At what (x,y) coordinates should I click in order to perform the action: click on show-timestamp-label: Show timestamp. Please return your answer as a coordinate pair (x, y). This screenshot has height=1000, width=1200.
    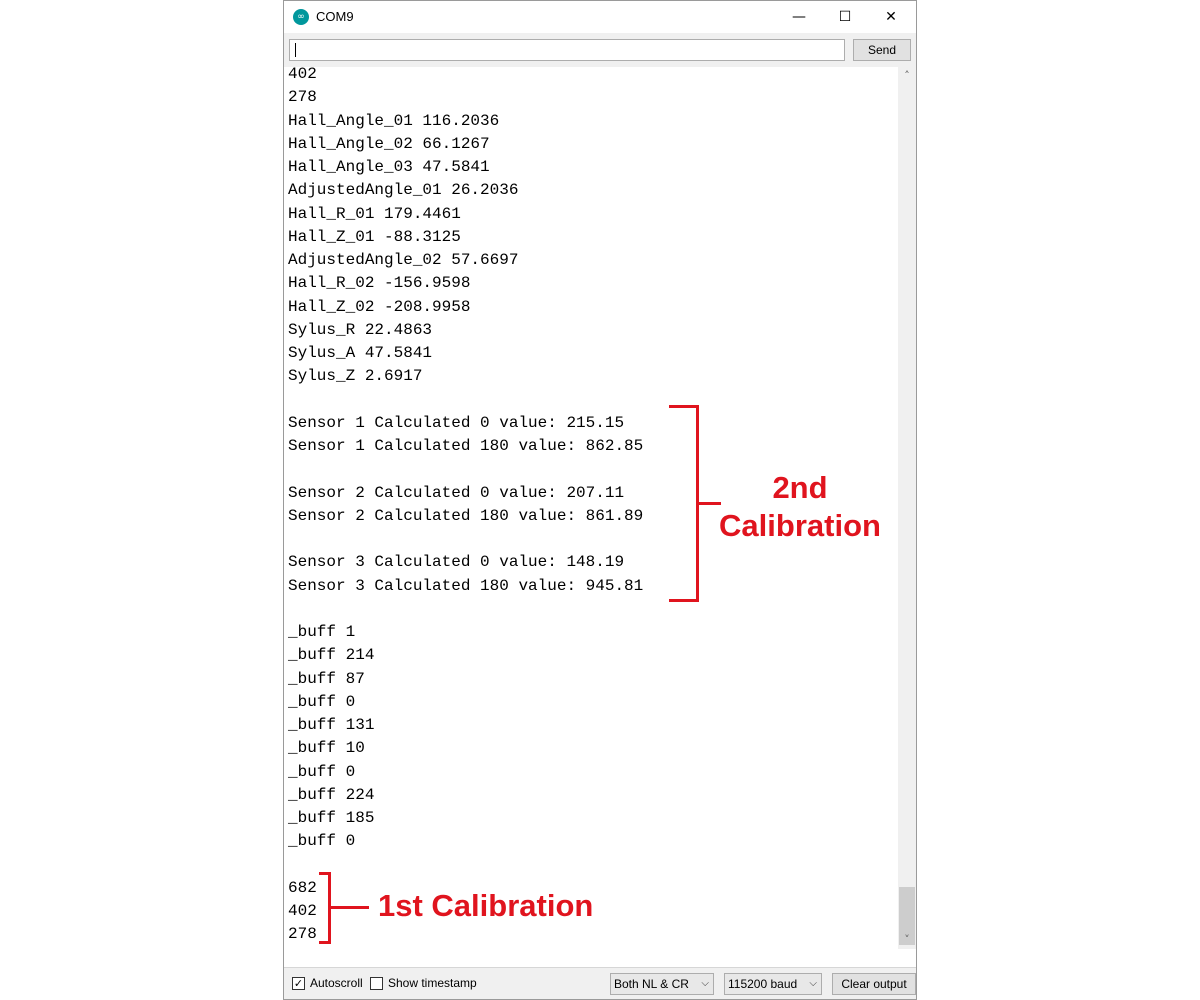
    Looking at the image, I should click on (432, 983).